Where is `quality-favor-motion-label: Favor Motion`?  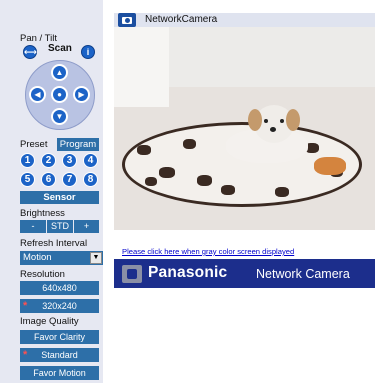
quality-favor-motion-label: Favor Motion is located at coordinates (59, 373).